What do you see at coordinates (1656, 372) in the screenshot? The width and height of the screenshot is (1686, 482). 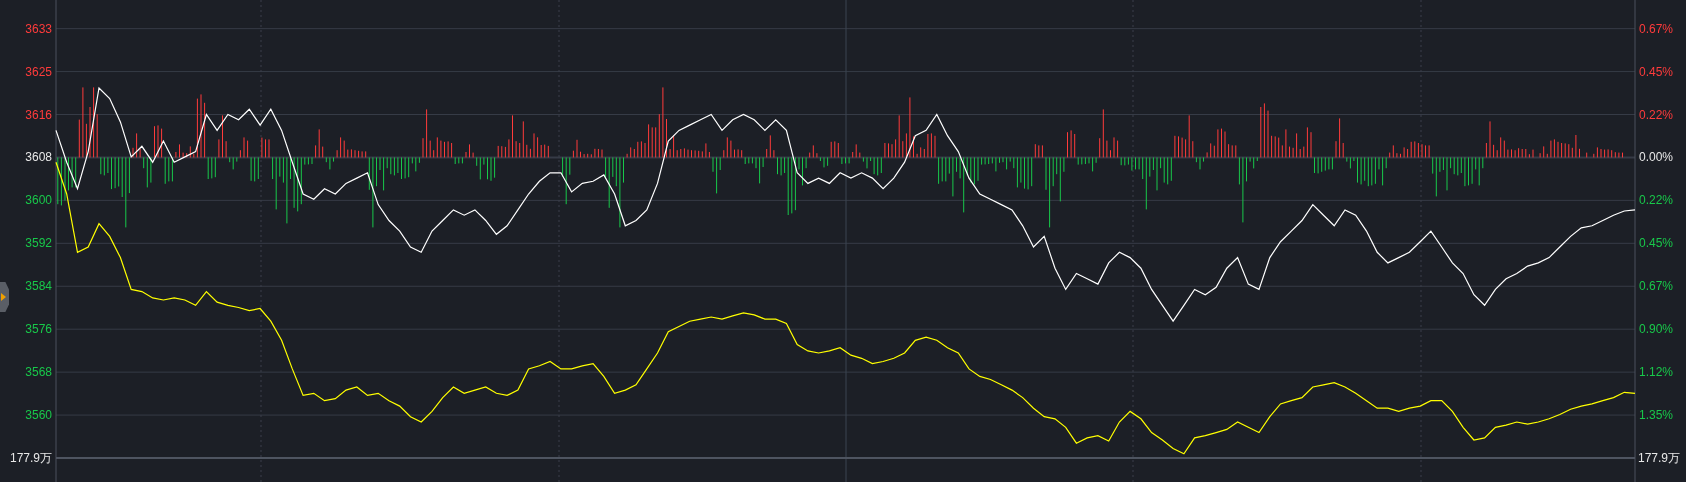 I see `percent-tick-label: 1.12%` at bounding box center [1656, 372].